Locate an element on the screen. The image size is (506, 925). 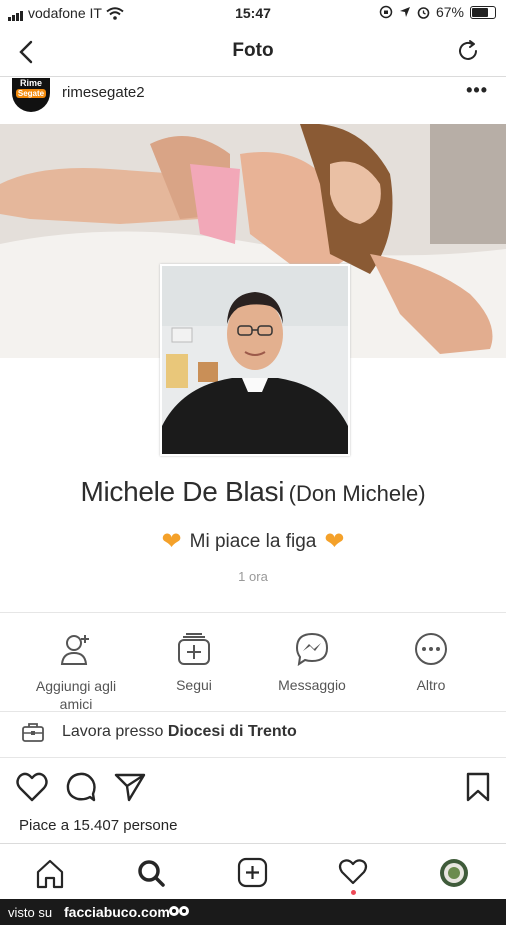
profile-nickname: (Don Michele) is located at coordinates (357, 493).